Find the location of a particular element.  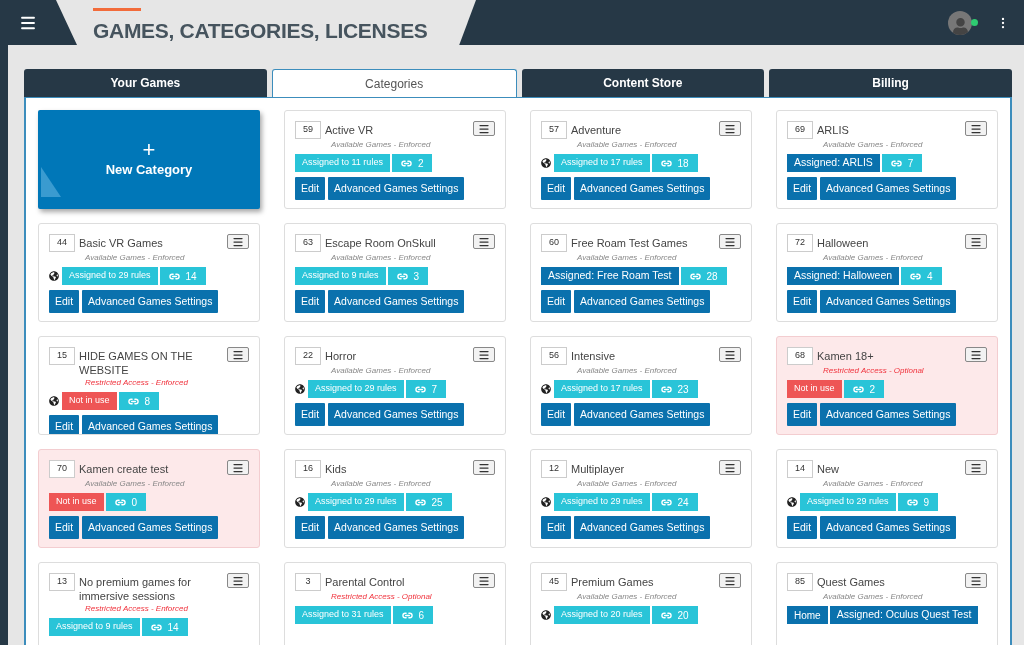

page-title: GAMES, CATEGORIES, LICENSES is located at coordinates (261, 31).